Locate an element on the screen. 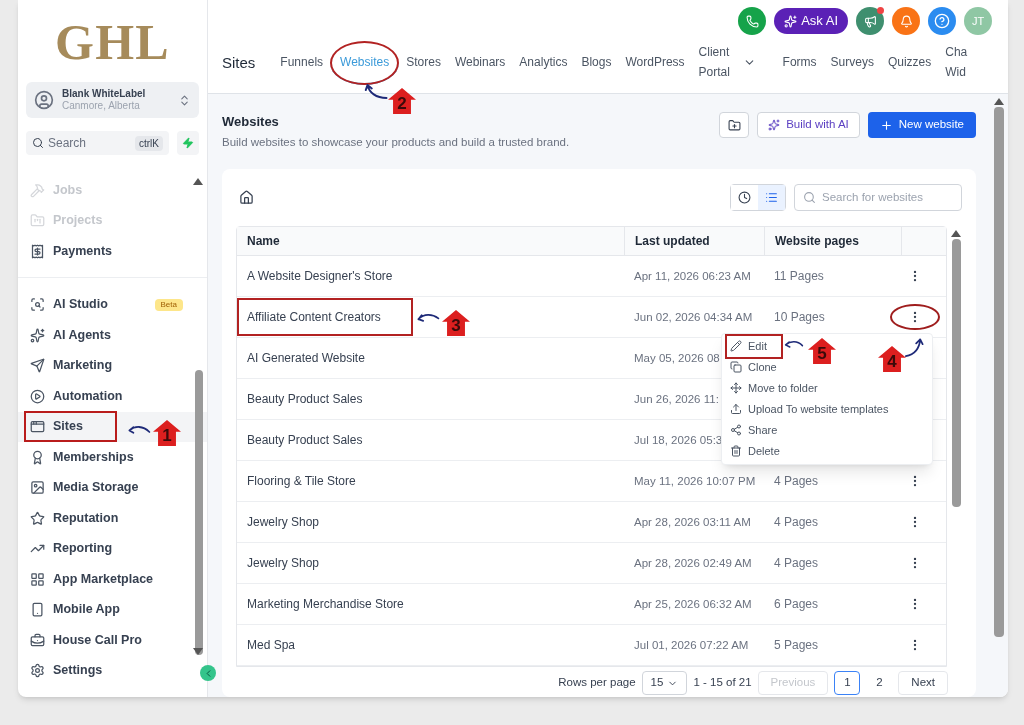  nav-tab: Quizzes is located at coordinates (909, 63).